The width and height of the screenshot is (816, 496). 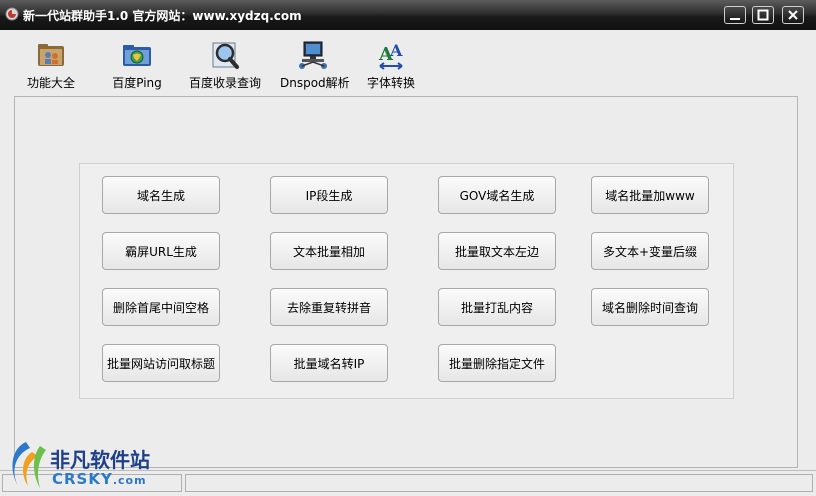 What do you see at coordinates (161, 251) in the screenshot?
I see `screen-url-generate-button: 霸屏URL生成` at bounding box center [161, 251].